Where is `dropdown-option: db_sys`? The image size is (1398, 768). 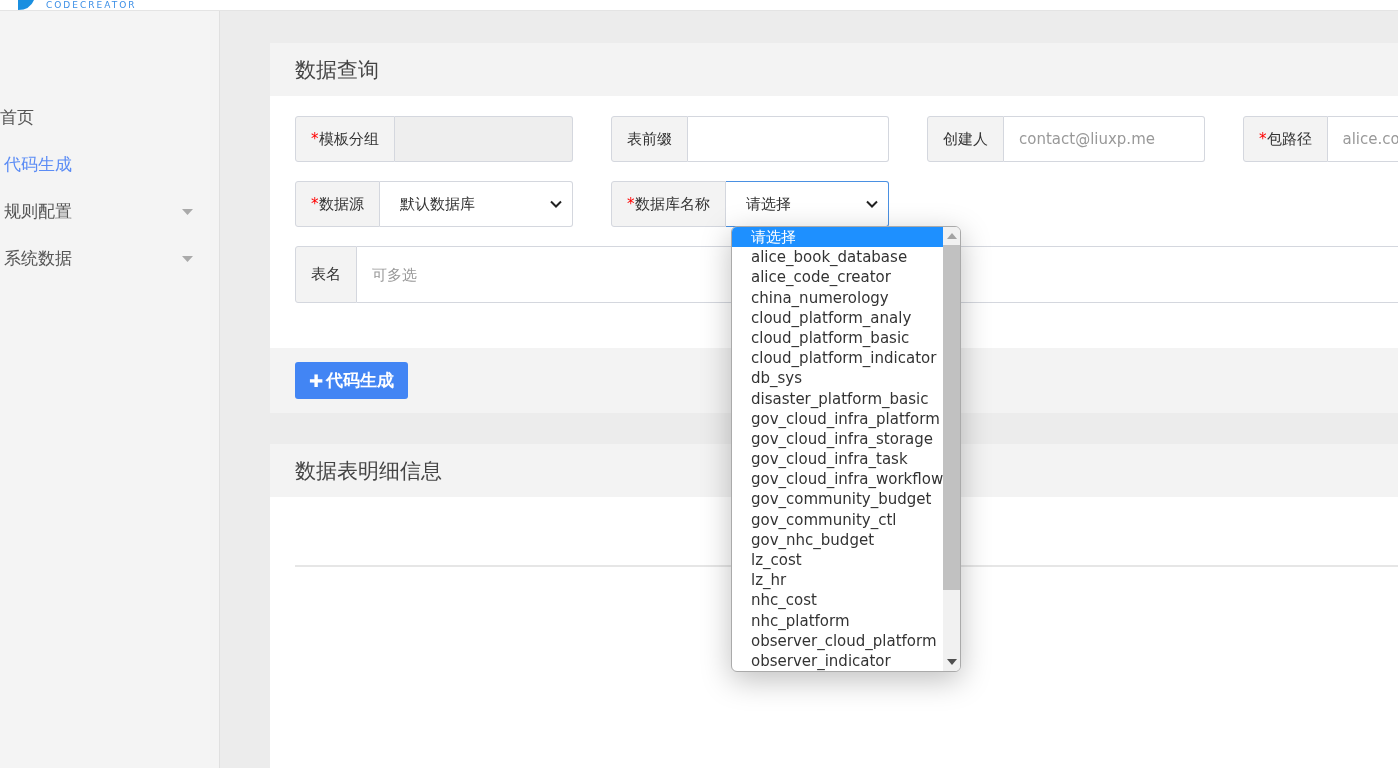
dropdown-option: db_sys is located at coordinates (838, 378).